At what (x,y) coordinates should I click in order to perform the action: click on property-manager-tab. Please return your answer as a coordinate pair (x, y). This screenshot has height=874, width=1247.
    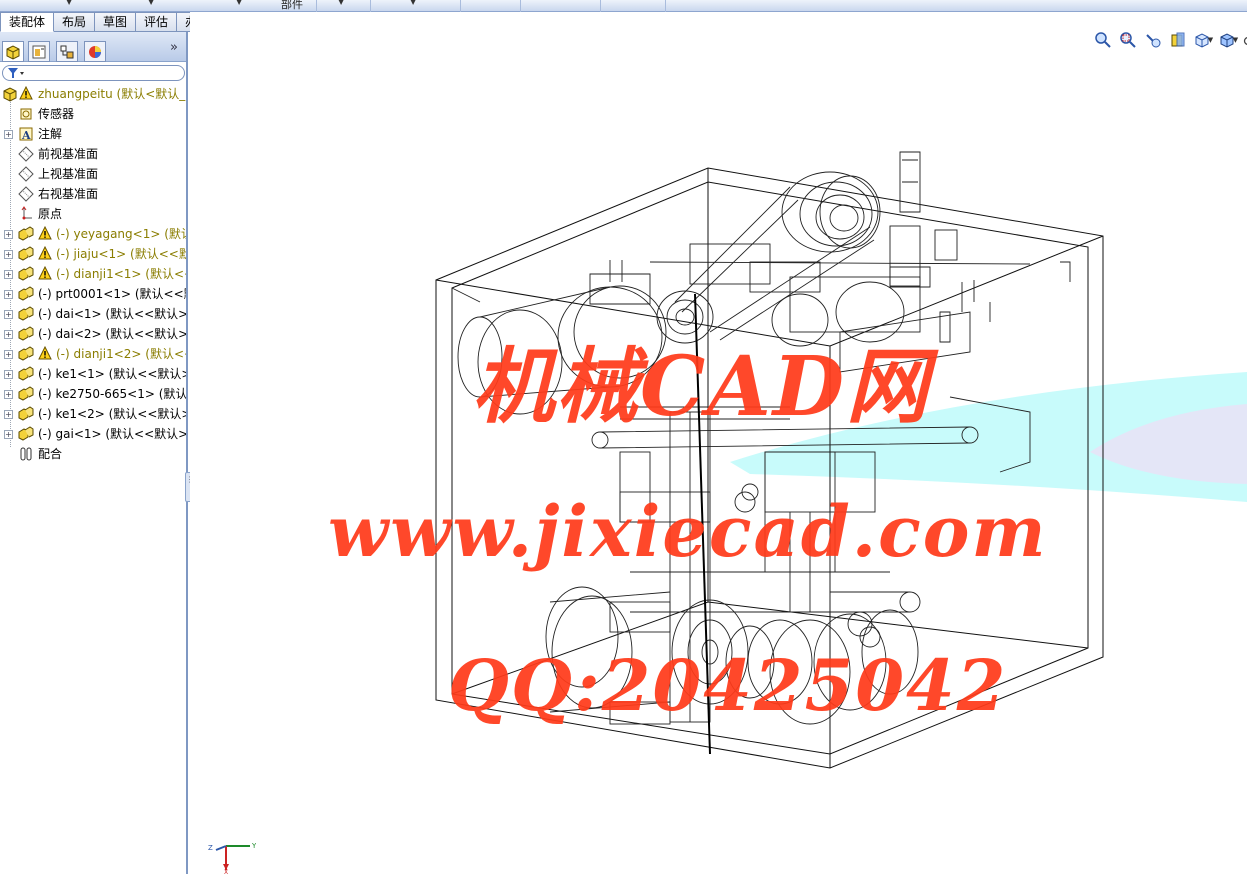
    Looking at the image, I should click on (39, 51).